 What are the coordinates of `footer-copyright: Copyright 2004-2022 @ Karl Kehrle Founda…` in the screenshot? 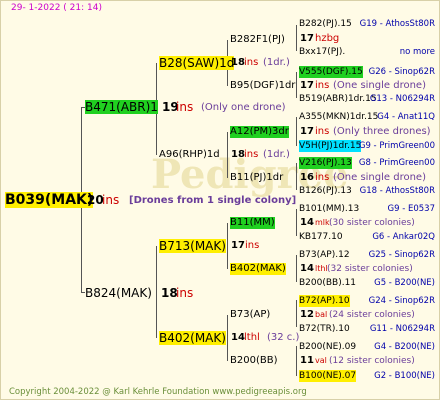 It's located at (158, 392).